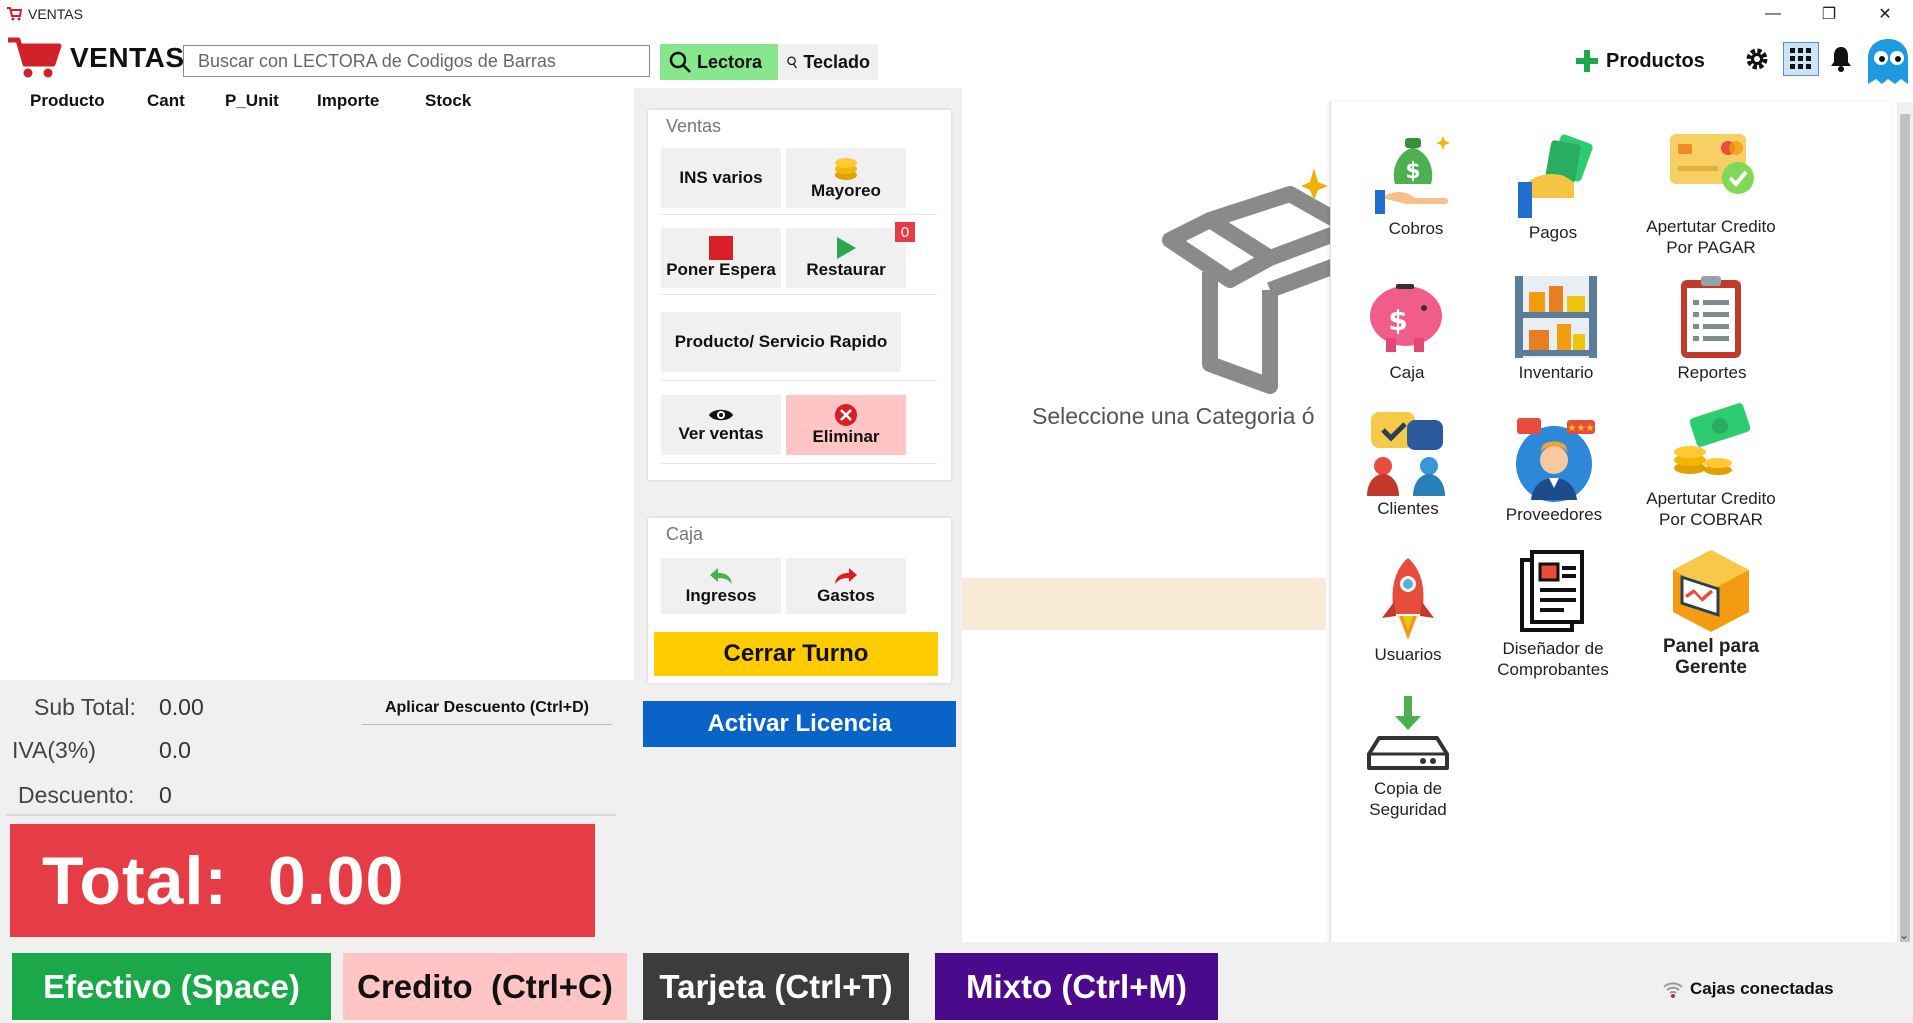  What do you see at coordinates (781, 342) in the screenshot?
I see `producto-rapido-button: Producto/ Servicio Rapido` at bounding box center [781, 342].